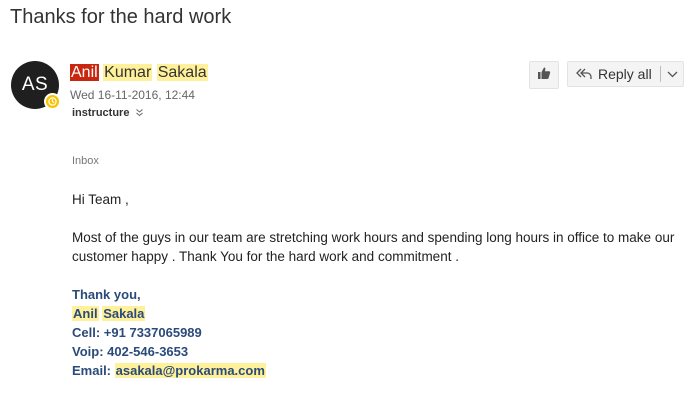  Describe the element at coordinates (121, 17) in the screenshot. I see `message-subject: Thanks for the hard work` at that location.